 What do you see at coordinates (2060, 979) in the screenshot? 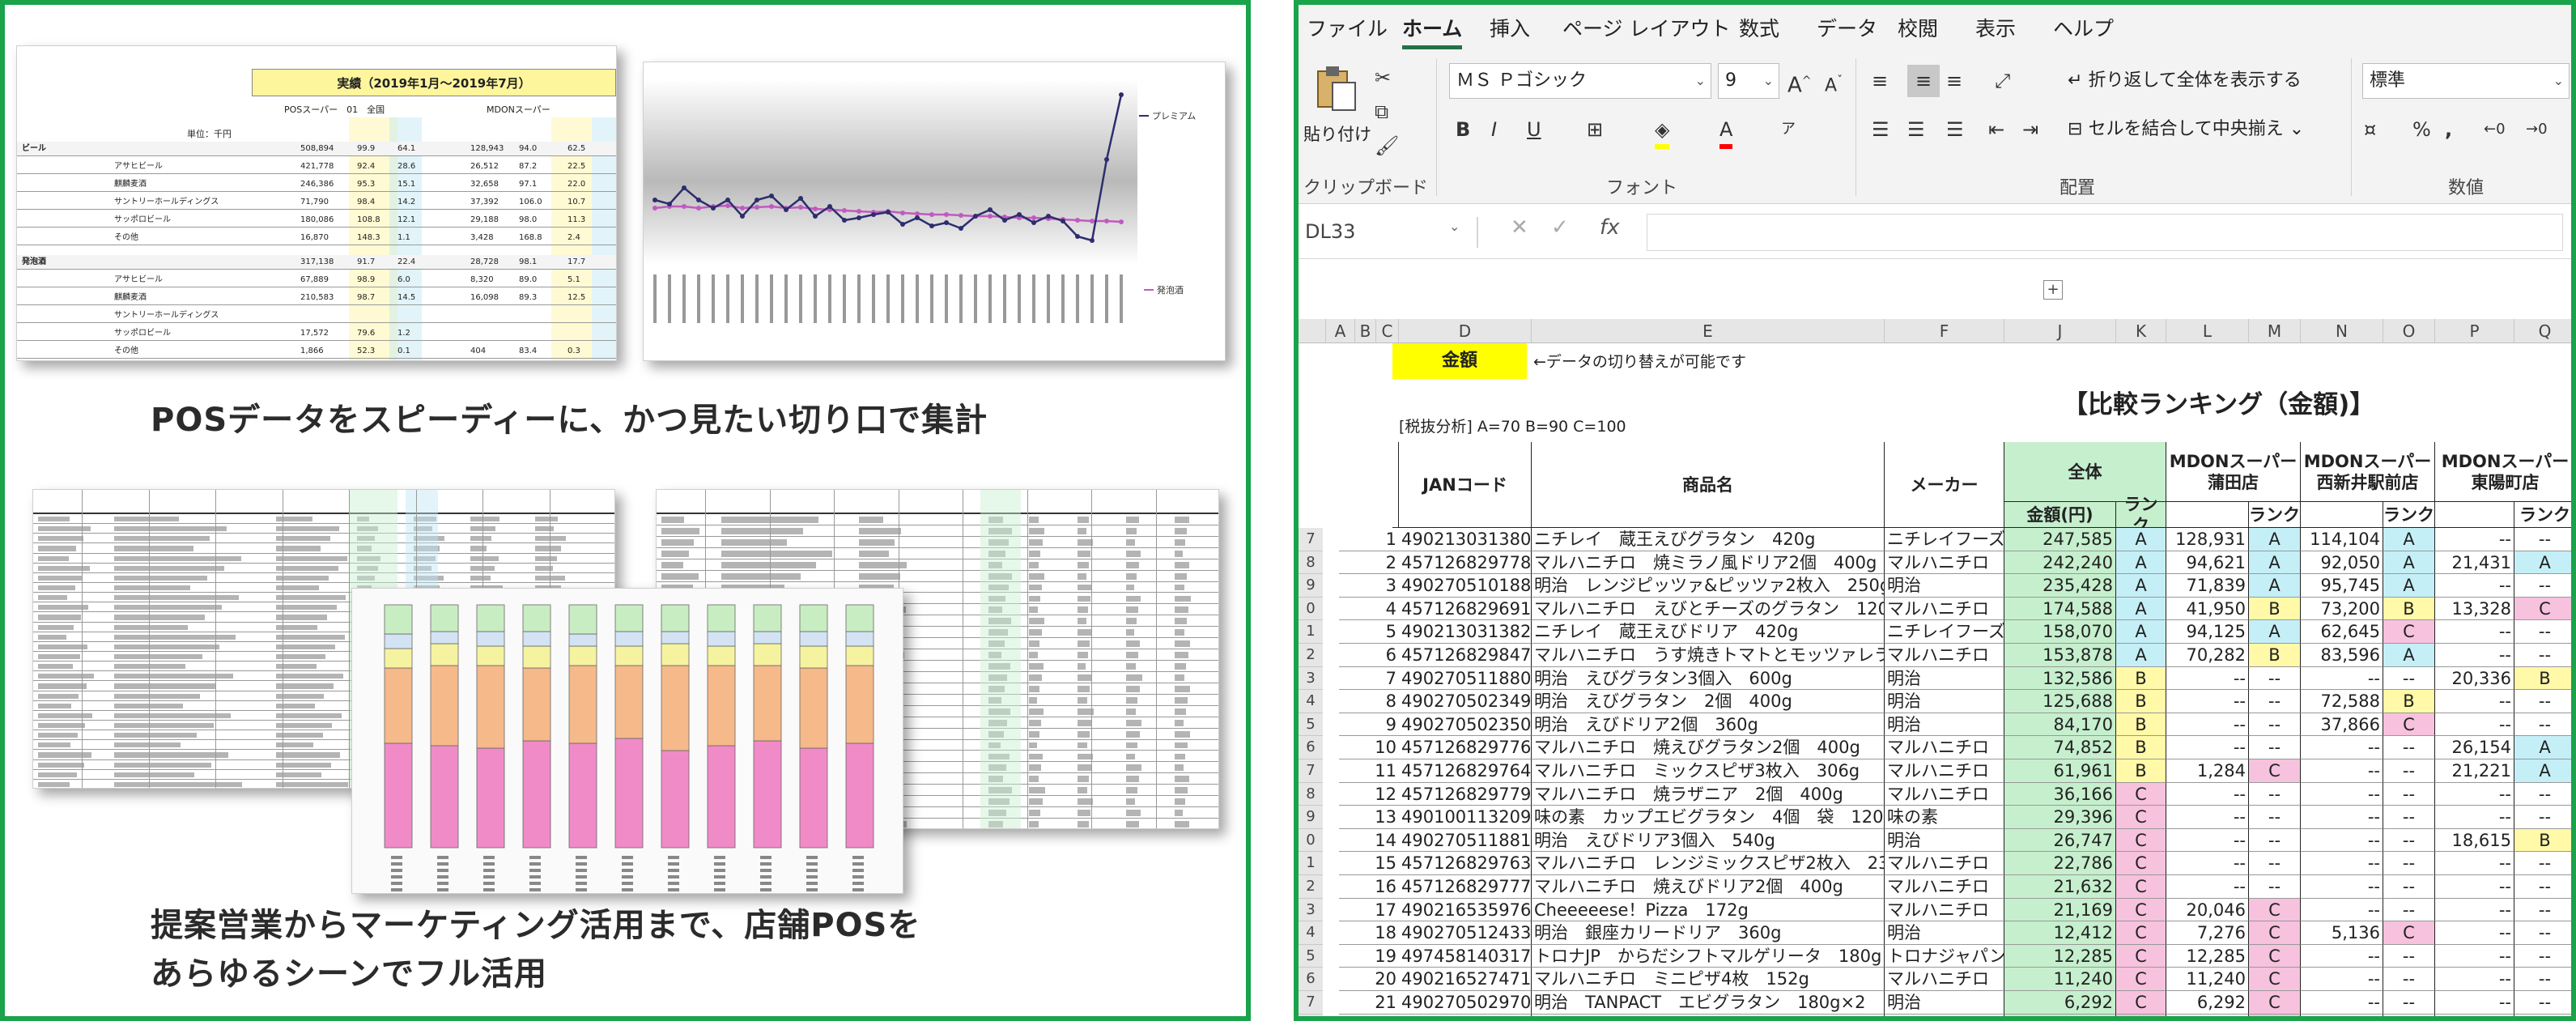
I see `total-amount-cell: 11,240` at bounding box center [2060, 979].